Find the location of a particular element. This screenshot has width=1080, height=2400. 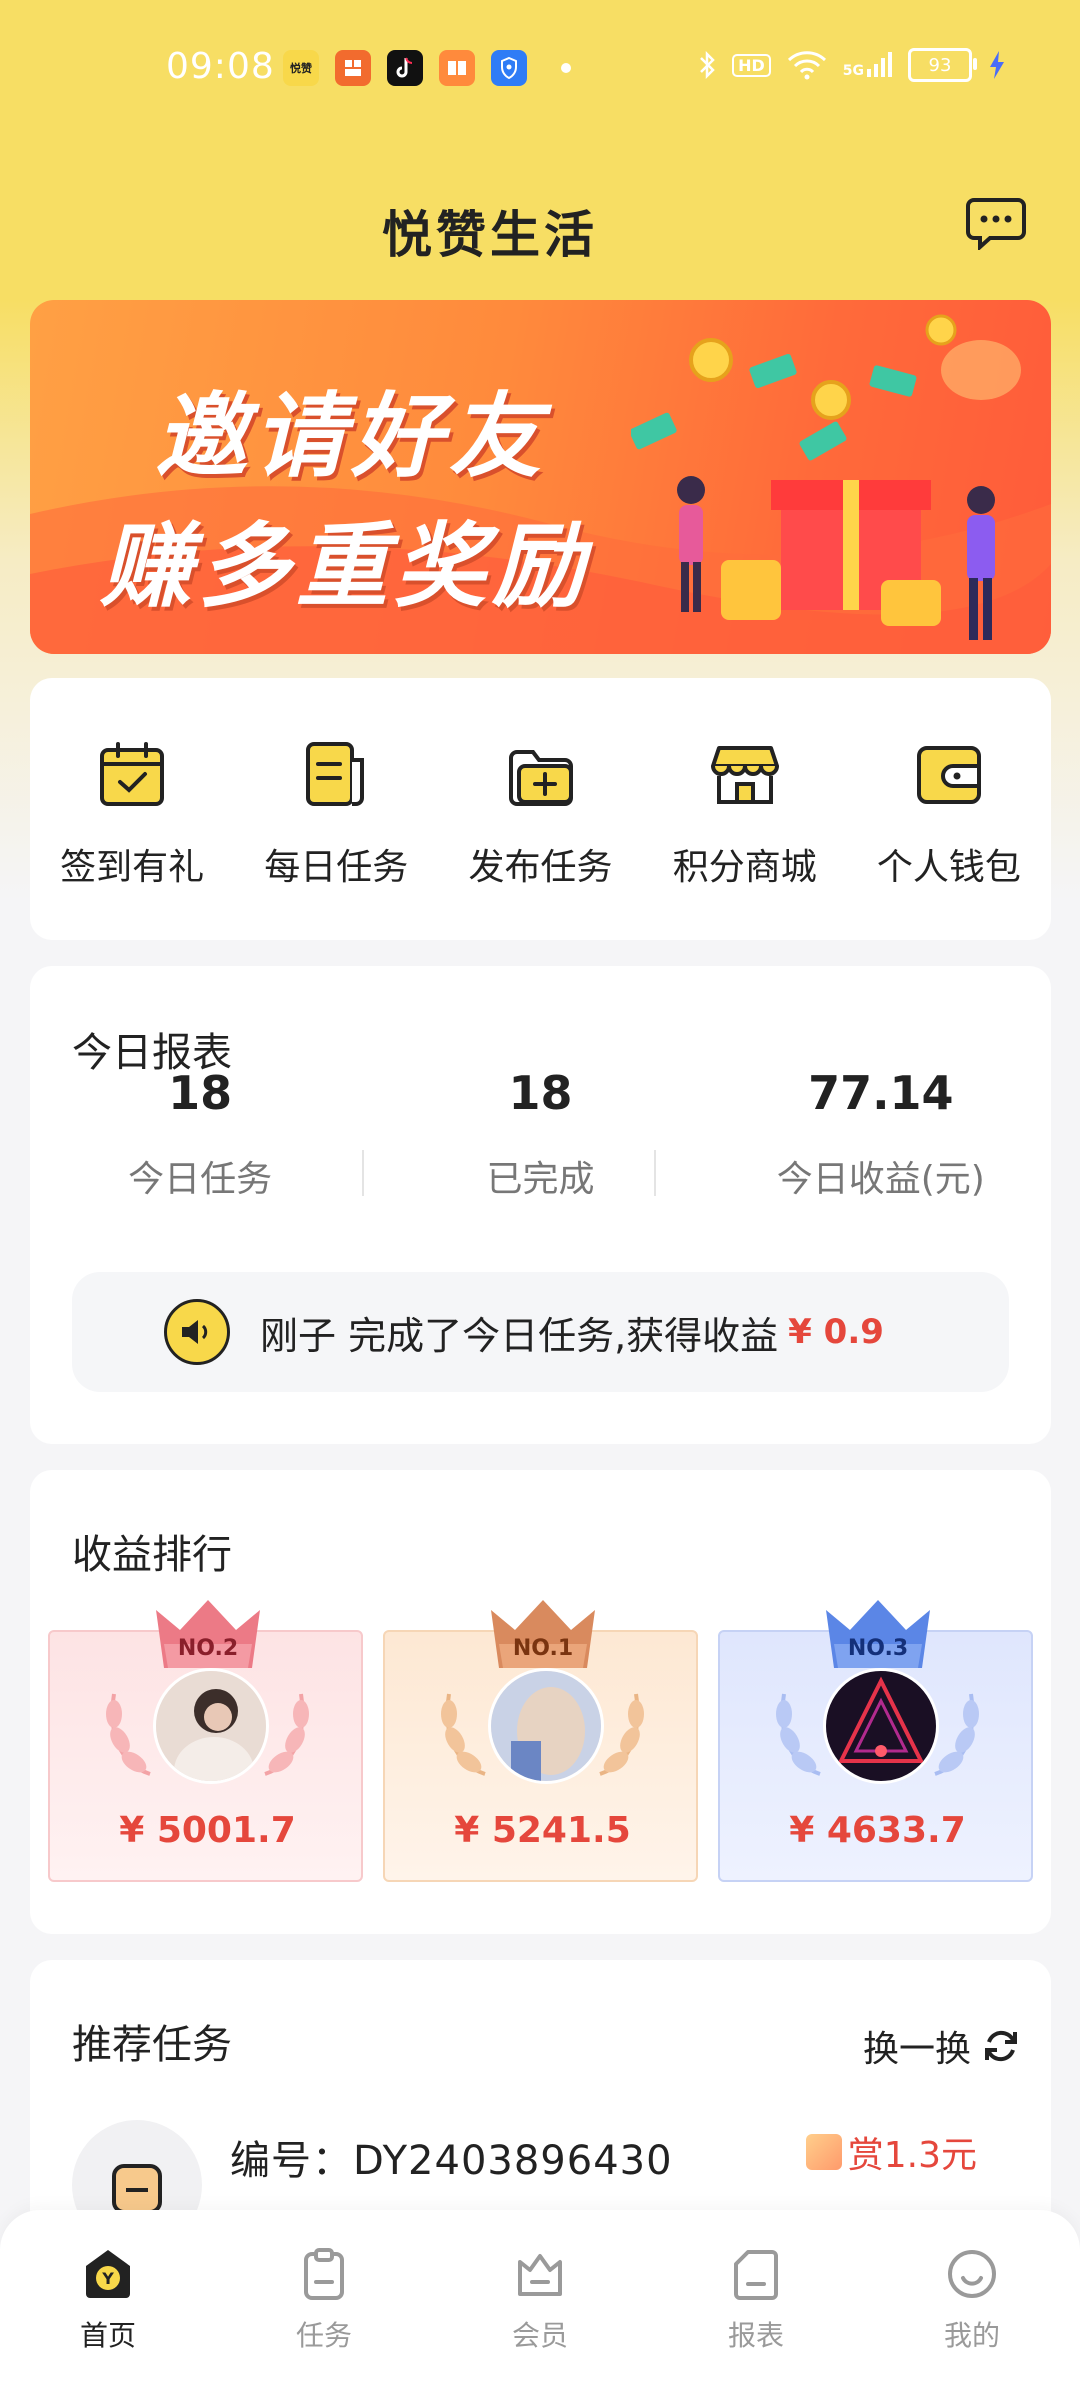

earnings-notice: 刚子 完成了今日任务,获得收益 ¥ 0.9 is located at coordinates (540, 1332).